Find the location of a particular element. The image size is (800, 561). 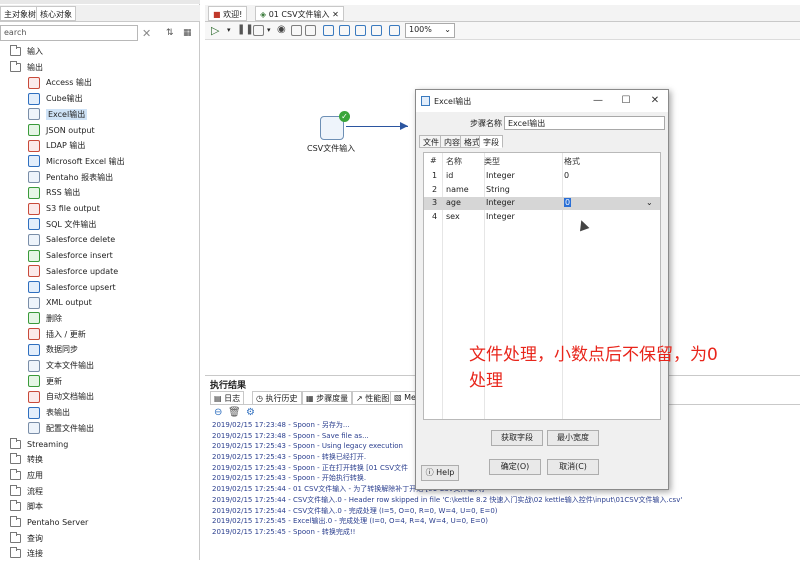

explore-db-icon is located at coordinates (376, 30).